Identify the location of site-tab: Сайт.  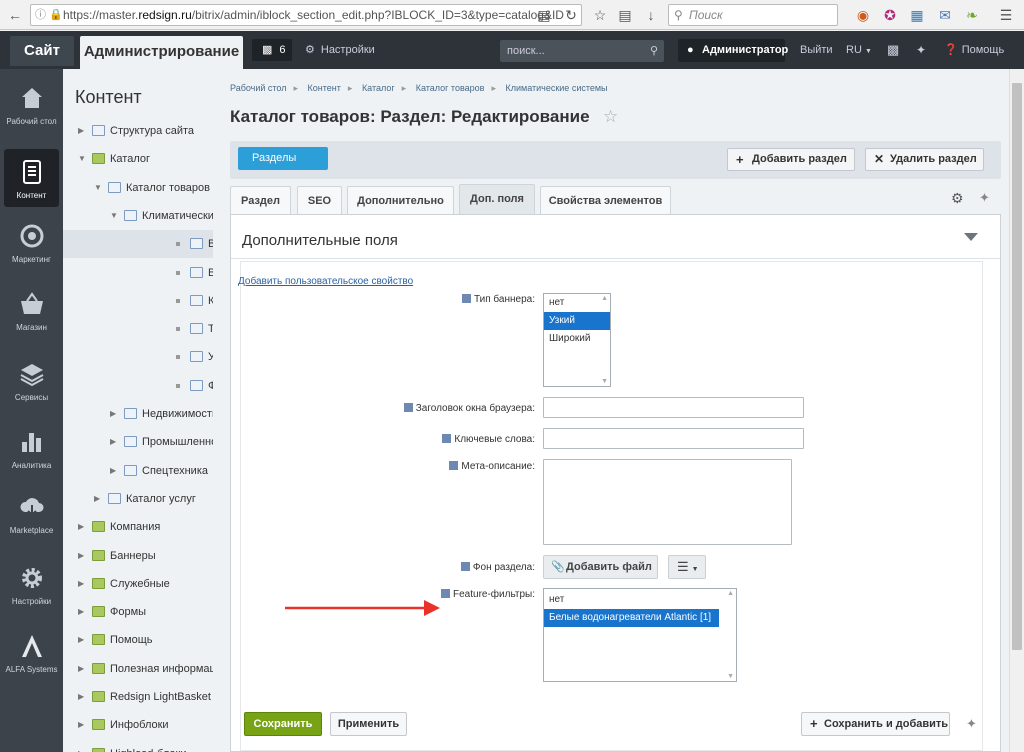
(42, 51).